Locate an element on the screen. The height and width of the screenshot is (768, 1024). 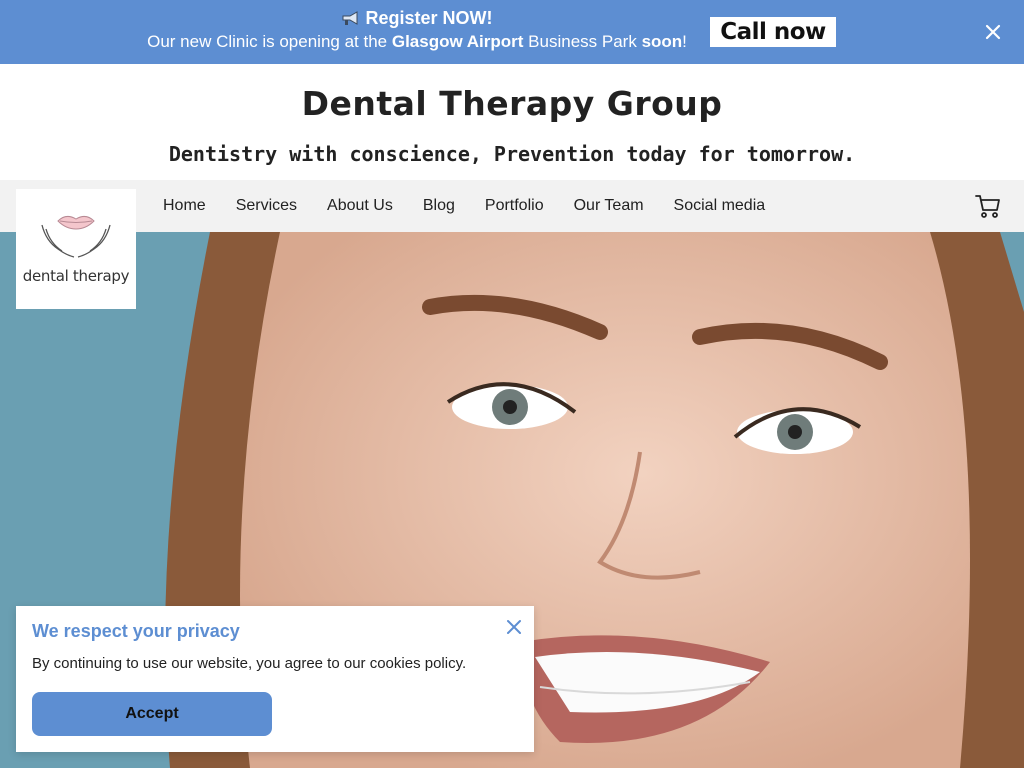
nav-item-portfolio: Portfolio is located at coordinates (514, 206).